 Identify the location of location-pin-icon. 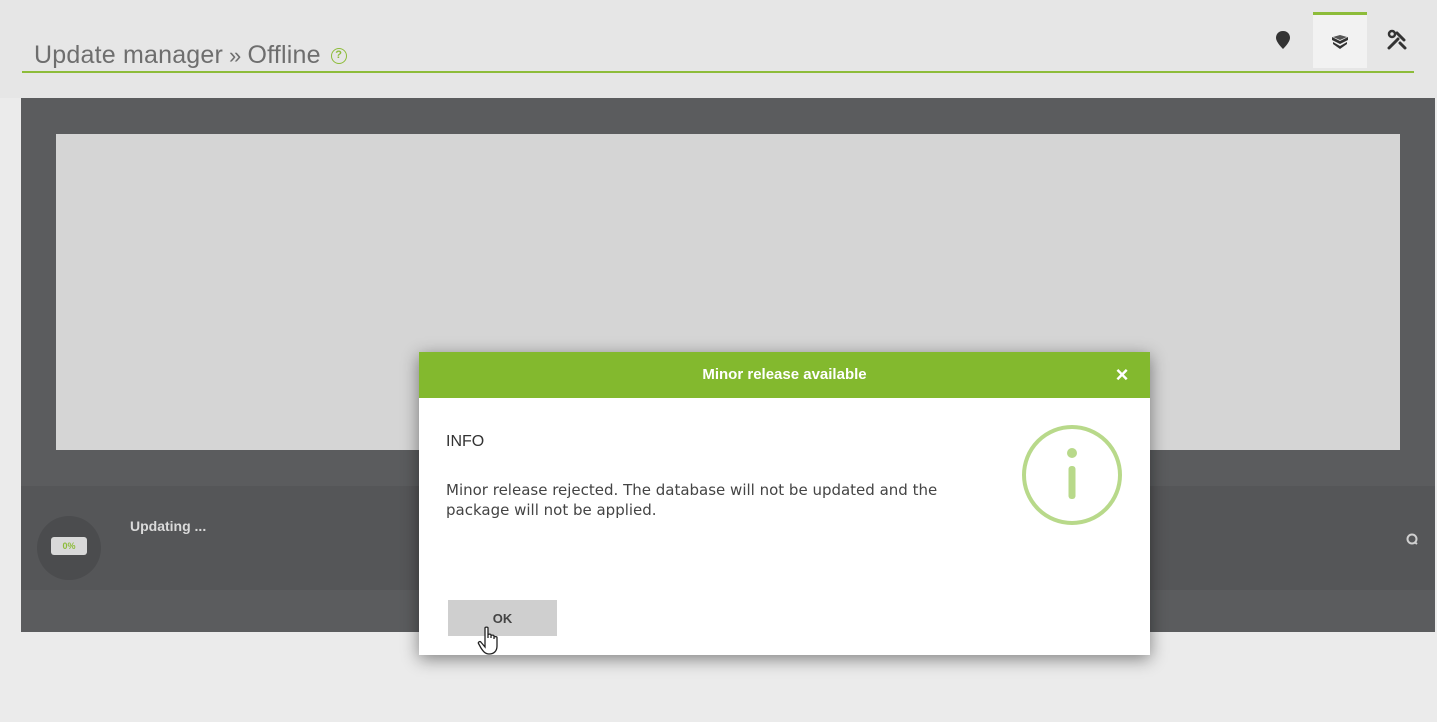
(1283, 40).